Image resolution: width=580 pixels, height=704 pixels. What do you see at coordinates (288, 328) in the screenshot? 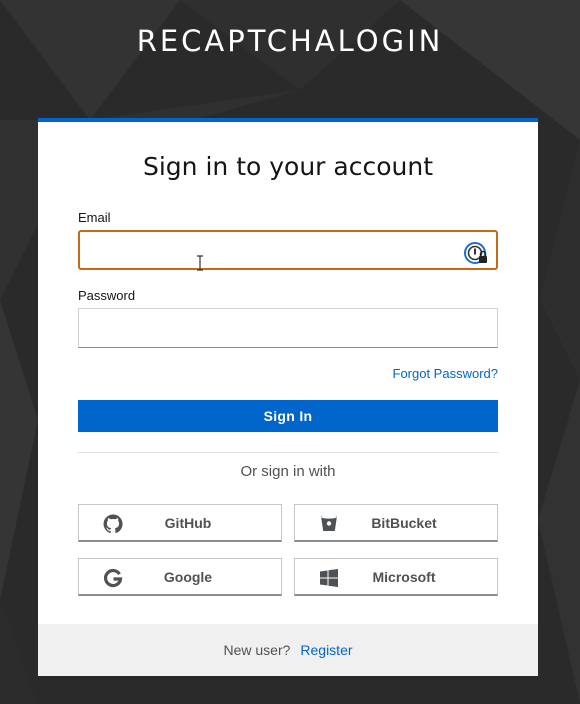
I see `password-field` at bounding box center [288, 328].